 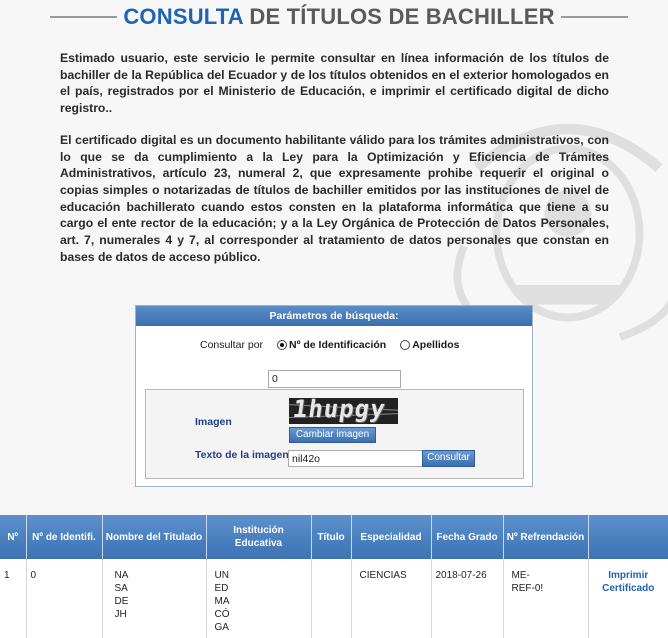 What do you see at coordinates (436, 345) in the screenshot?
I see `radio-apellidos-label: Apellidos` at bounding box center [436, 345].